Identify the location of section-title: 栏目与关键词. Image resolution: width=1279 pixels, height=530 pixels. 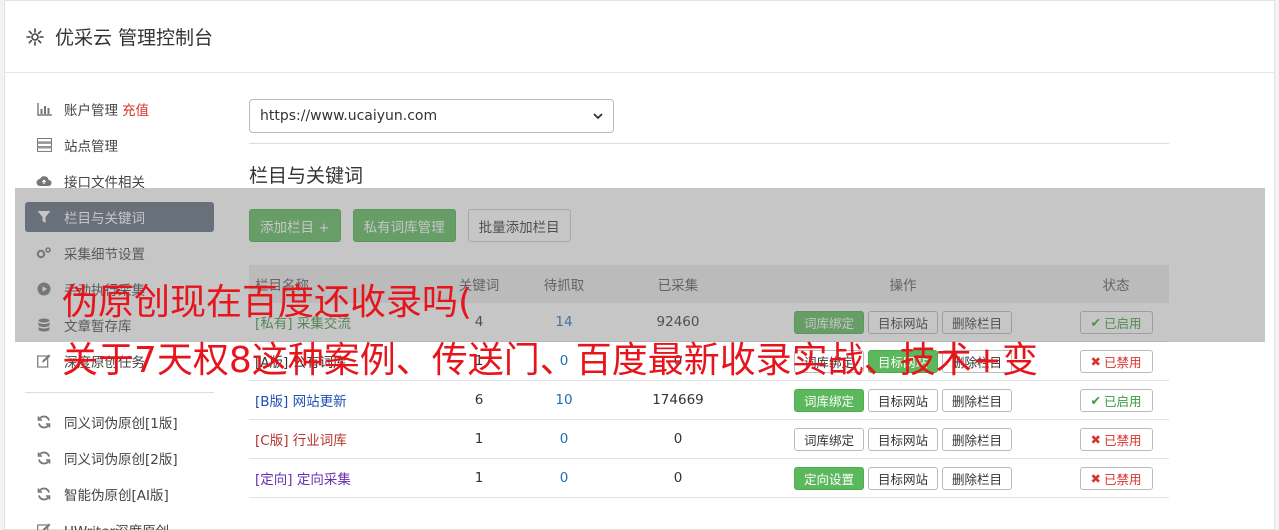
(306, 176).